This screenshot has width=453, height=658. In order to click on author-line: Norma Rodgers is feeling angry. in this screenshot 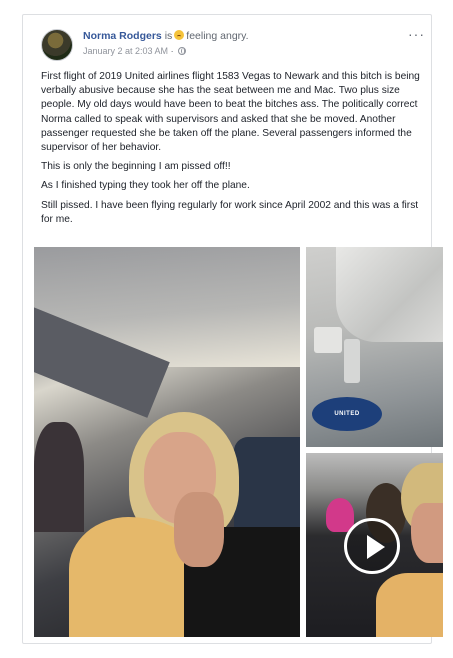, I will do `click(166, 36)`.